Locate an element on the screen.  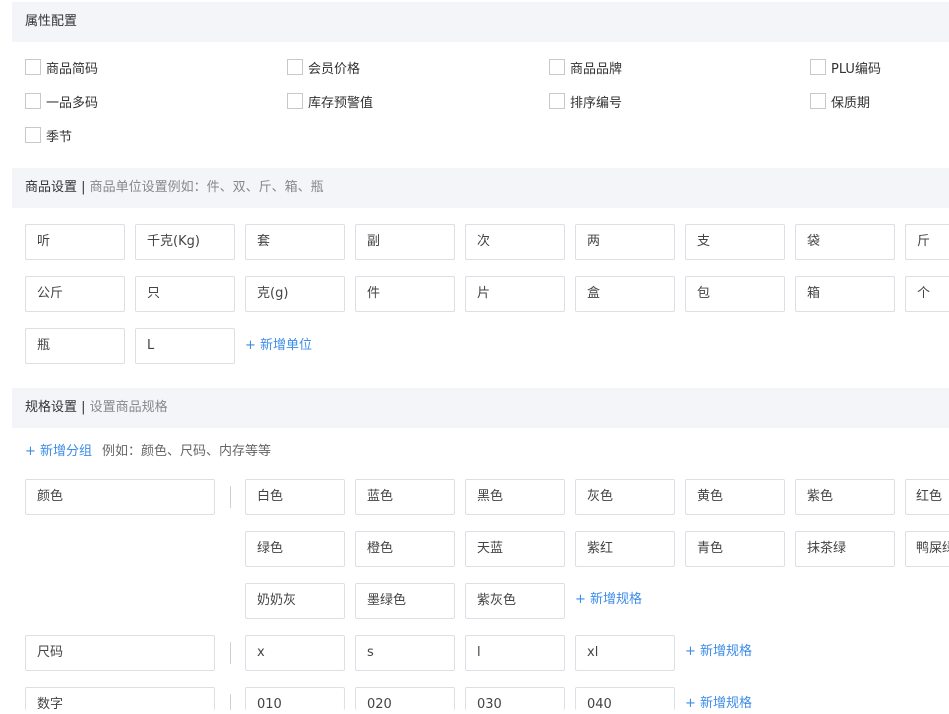
checkbox-stock-warning: 库存预警值 is located at coordinates (330, 101).